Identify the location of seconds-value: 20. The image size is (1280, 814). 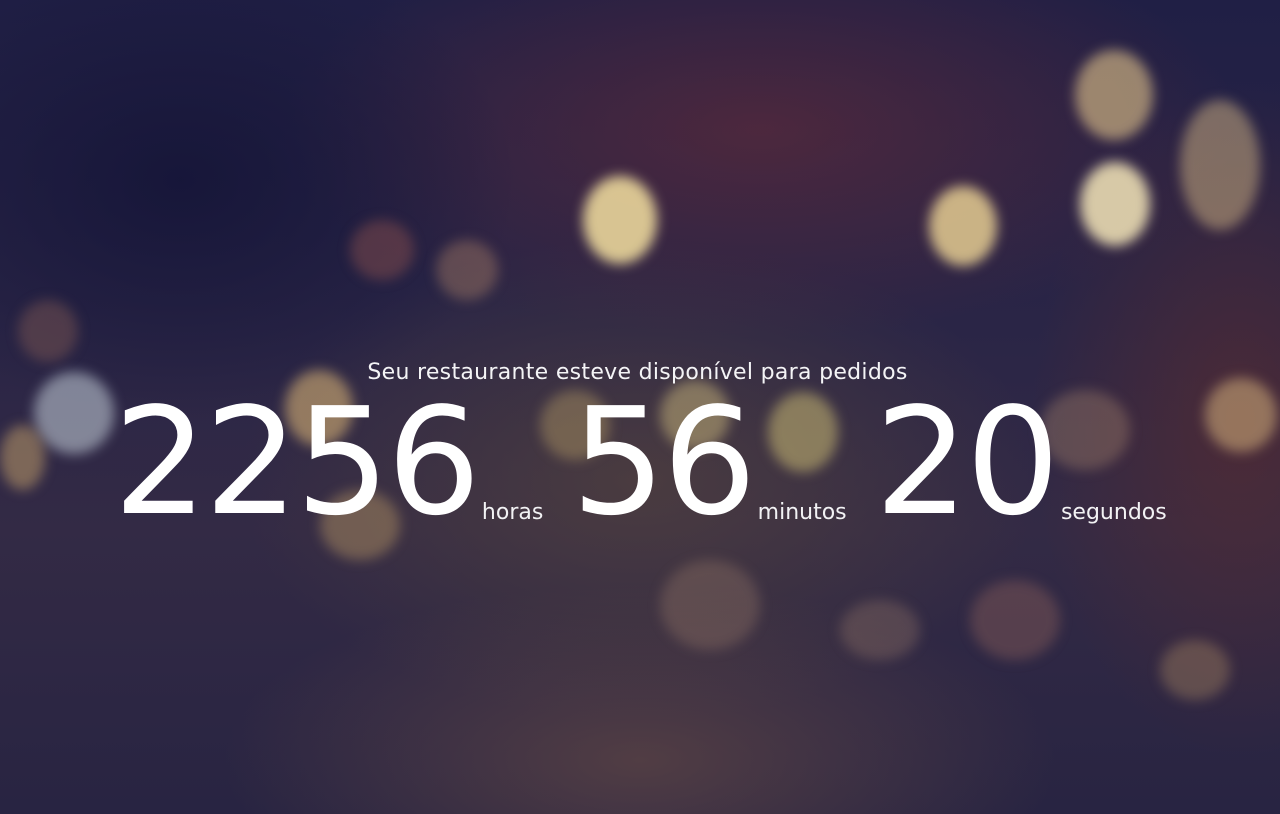
(967, 462).